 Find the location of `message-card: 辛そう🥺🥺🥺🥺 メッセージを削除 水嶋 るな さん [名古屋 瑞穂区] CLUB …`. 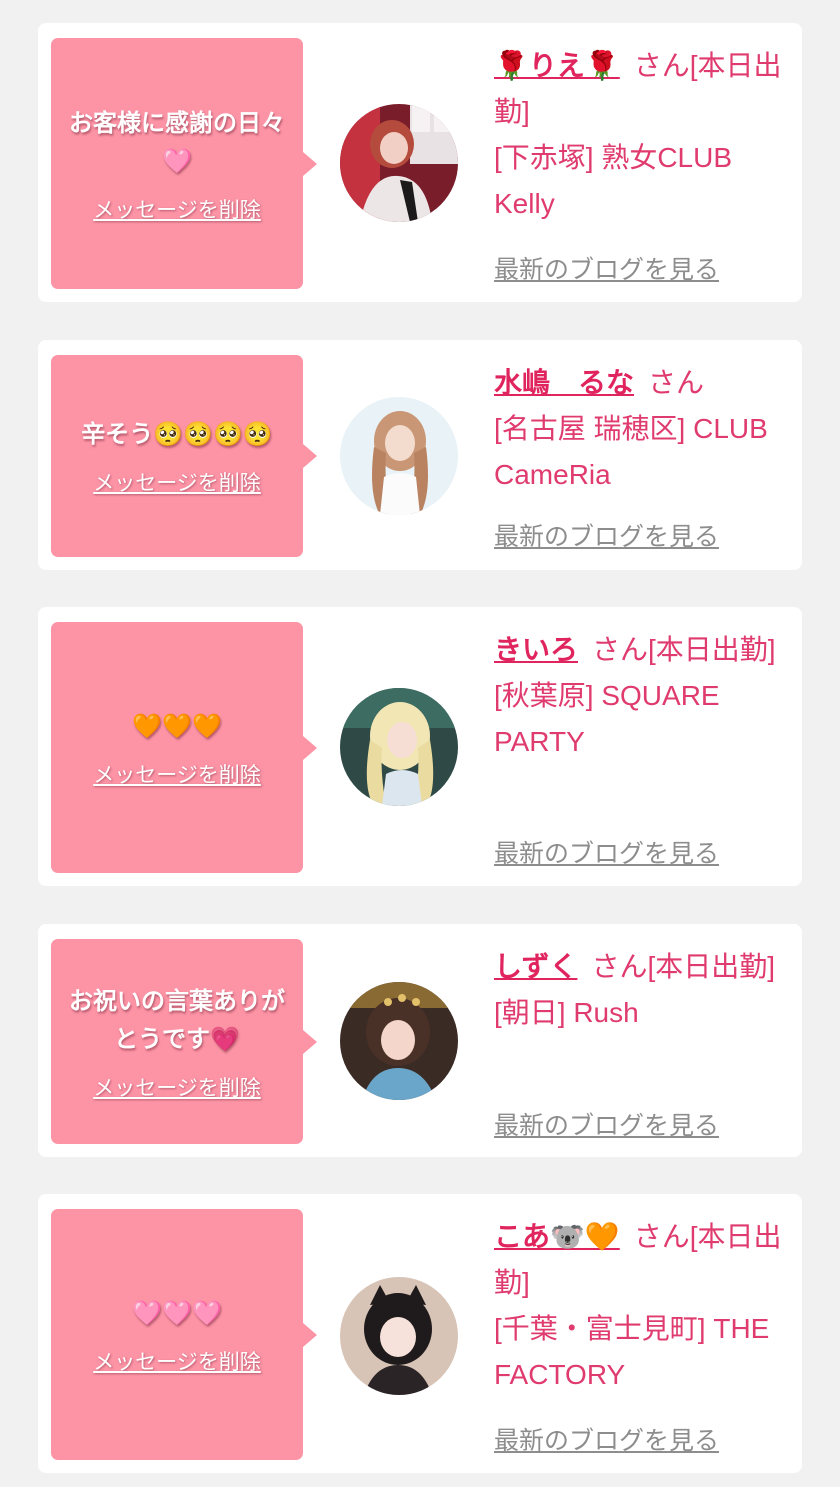

message-card: 辛そう🥺🥺🥺🥺 メッセージを削除 水嶋 るな さん [名古屋 瑞穂区] CLUB … is located at coordinates (420, 455).